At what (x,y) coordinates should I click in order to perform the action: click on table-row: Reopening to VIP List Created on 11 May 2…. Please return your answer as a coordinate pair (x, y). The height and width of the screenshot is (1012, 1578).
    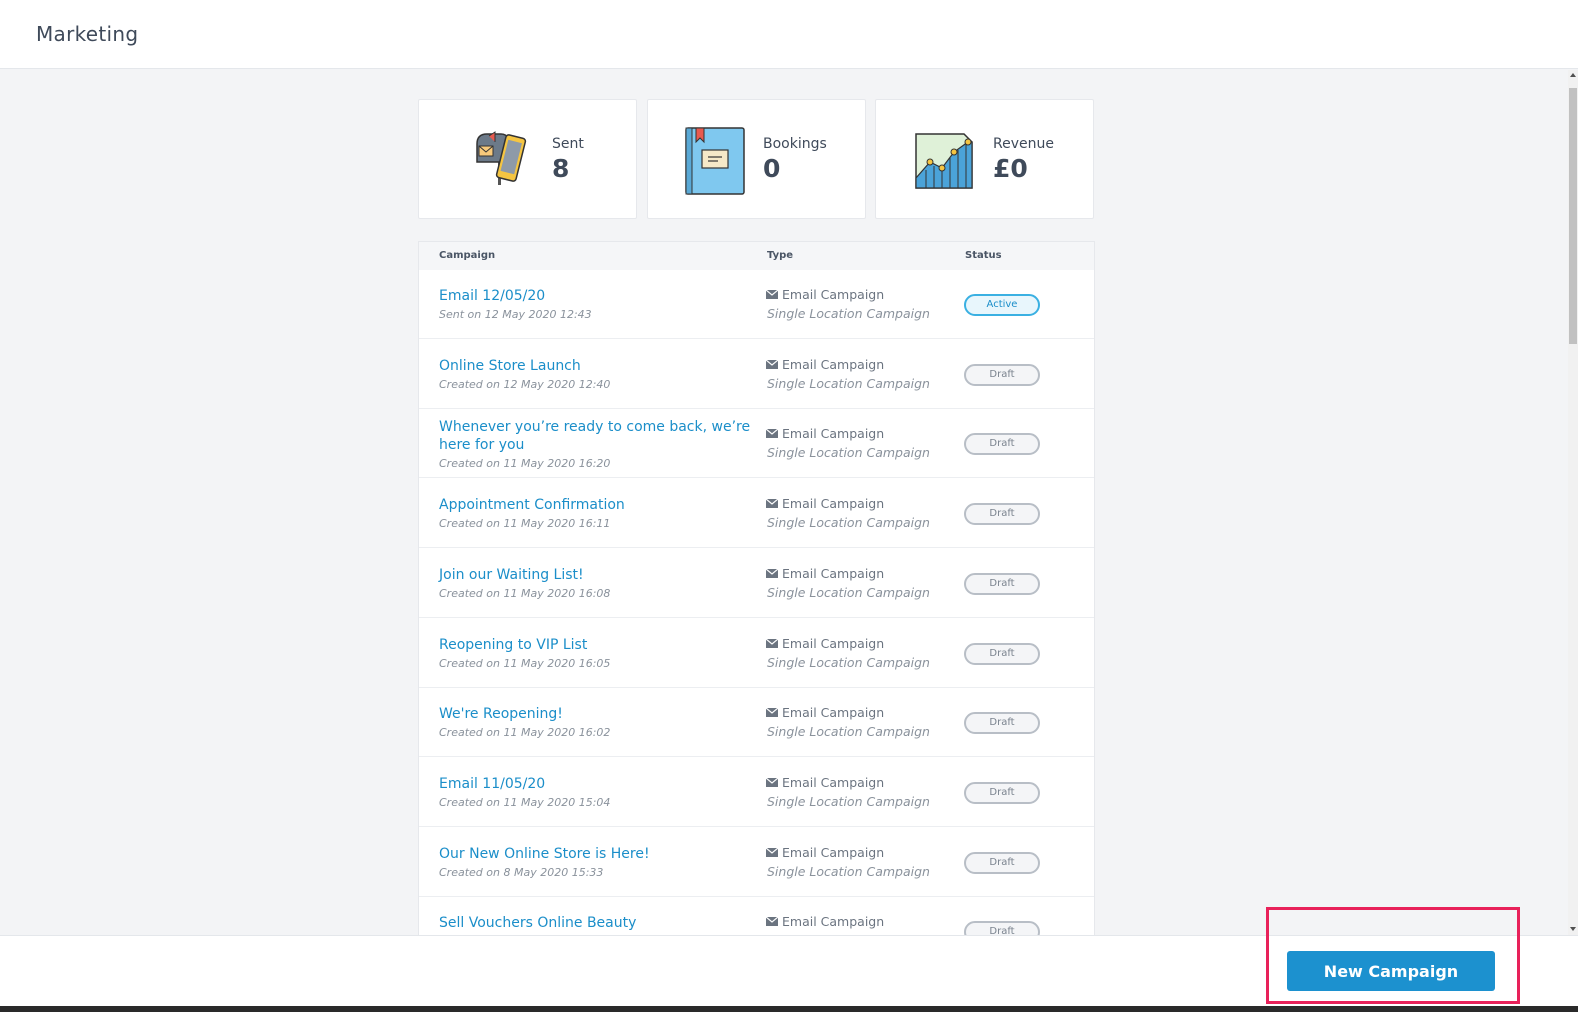
    Looking at the image, I should click on (756, 653).